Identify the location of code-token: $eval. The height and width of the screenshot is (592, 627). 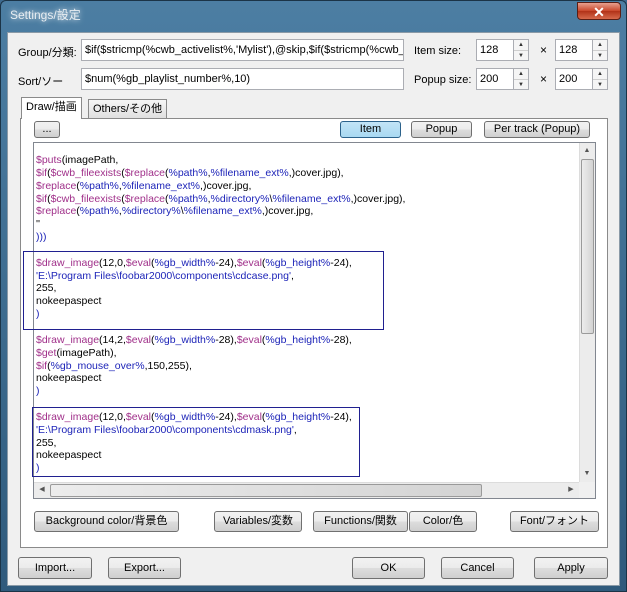
(138, 339).